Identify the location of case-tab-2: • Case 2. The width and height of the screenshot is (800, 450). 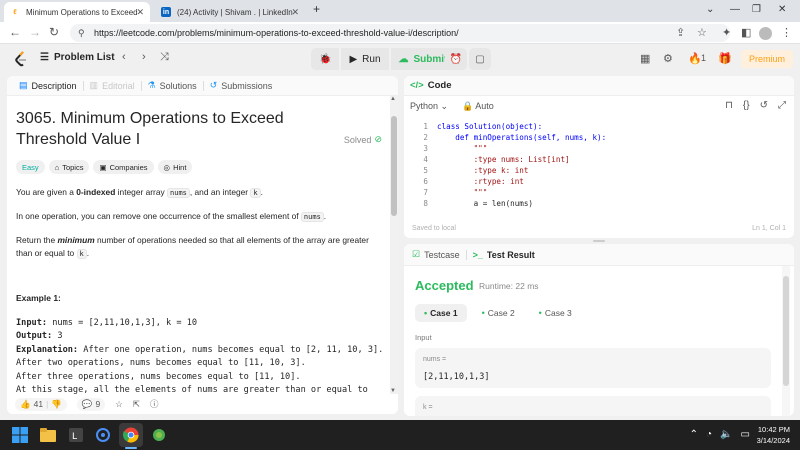
(498, 313).